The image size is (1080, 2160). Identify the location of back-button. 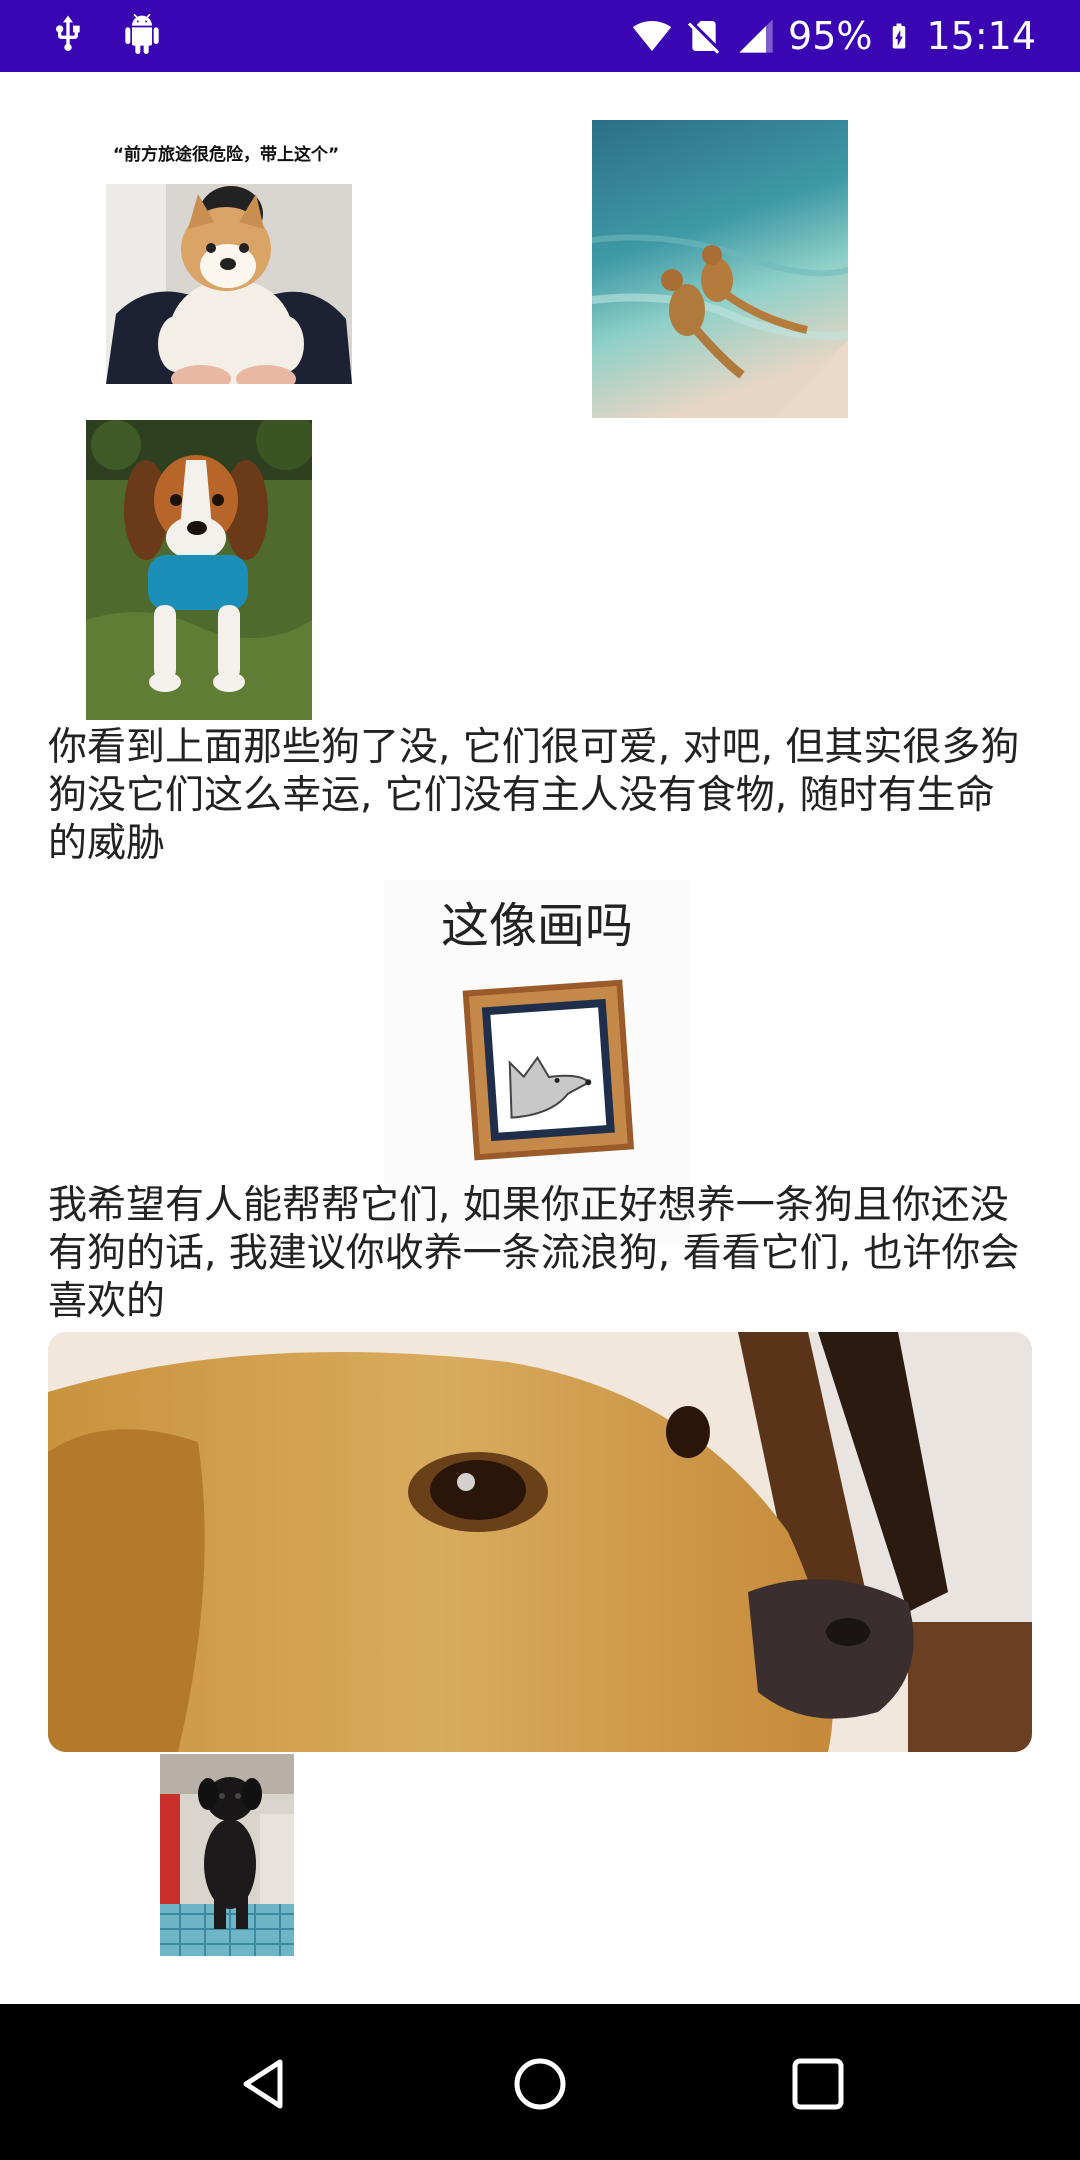
(264, 2084).